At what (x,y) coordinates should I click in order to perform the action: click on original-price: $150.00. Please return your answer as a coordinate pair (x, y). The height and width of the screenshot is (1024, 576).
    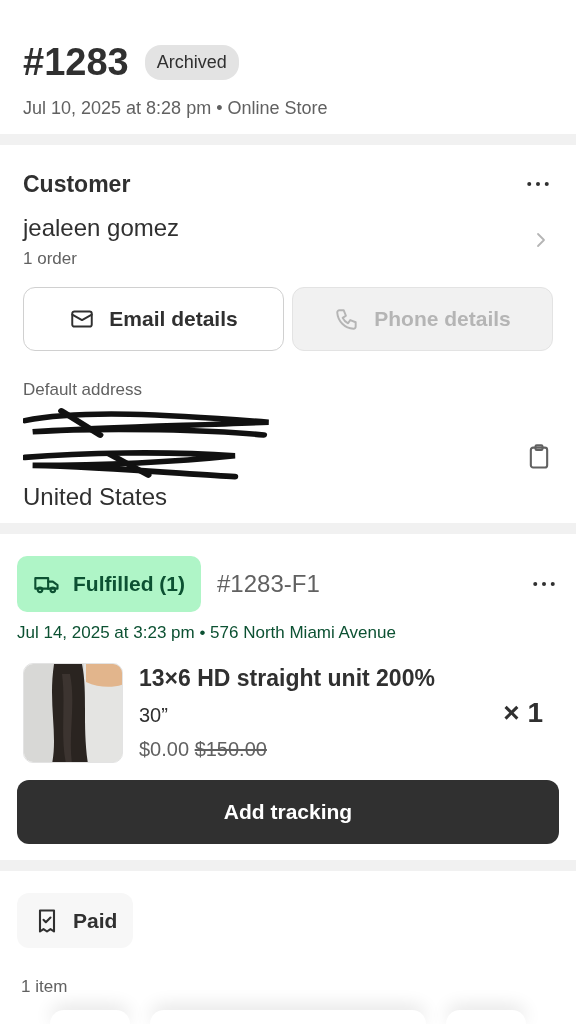
    Looking at the image, I should click on (230, 748).